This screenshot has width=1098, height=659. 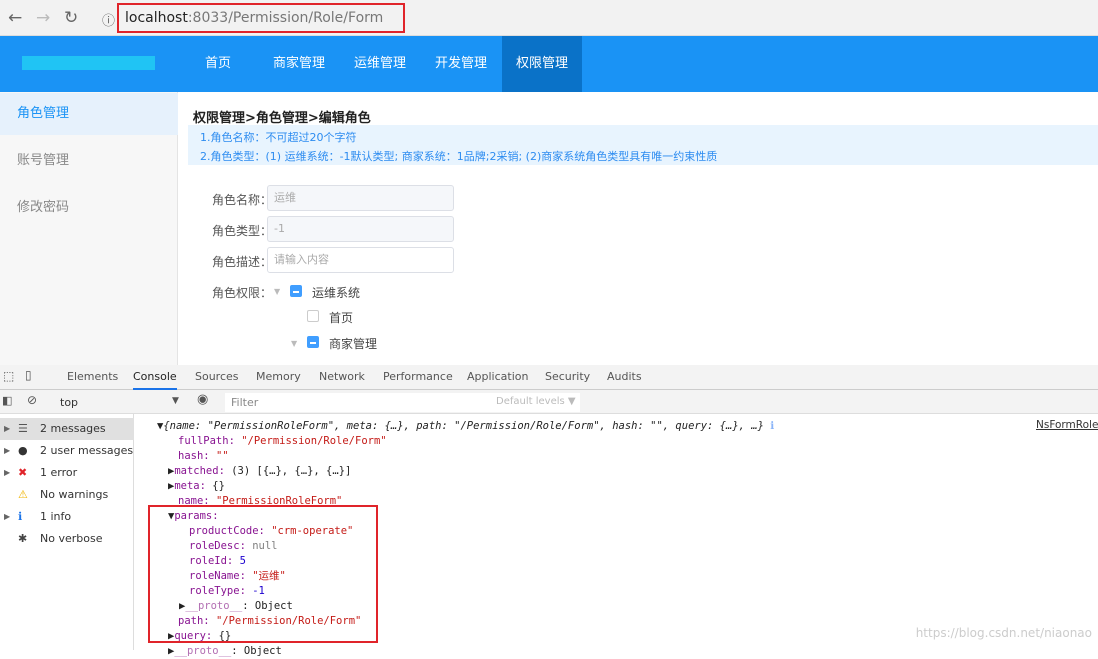 I want to click on breadcrumb: 权限管理>角色管理>编辑角色, so click(x=282, y=118).